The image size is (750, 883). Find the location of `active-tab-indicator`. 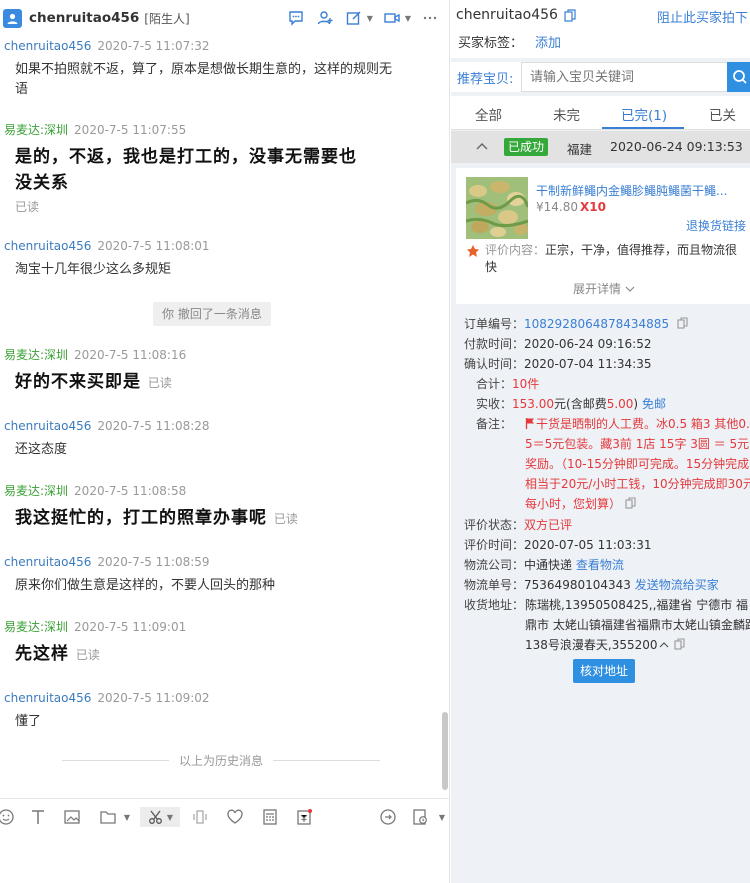

active-tab-indicator is located at coordinates (643, 128).